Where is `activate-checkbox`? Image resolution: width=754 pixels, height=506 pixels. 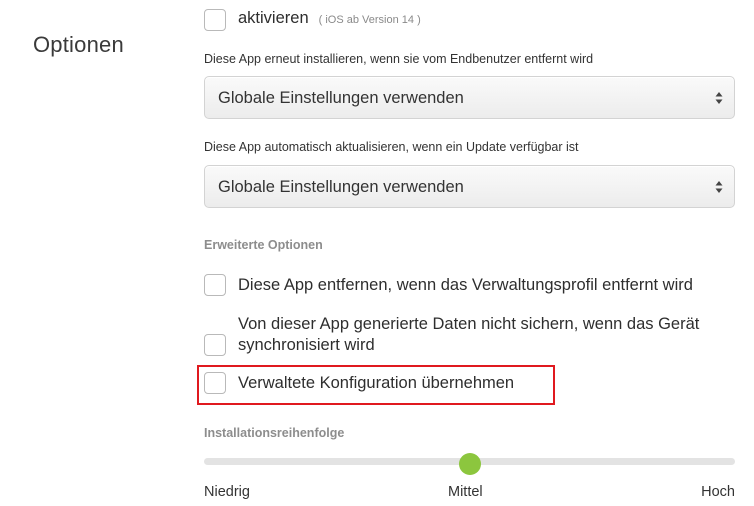
activate-checkbox is located at coordinates (215, 20).